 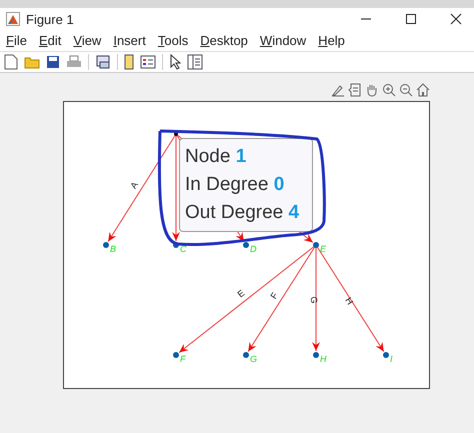 What do you see at coordinates (323, 359) in the screenshot?
I see `node-label: H` at bounding box center [323, 359].